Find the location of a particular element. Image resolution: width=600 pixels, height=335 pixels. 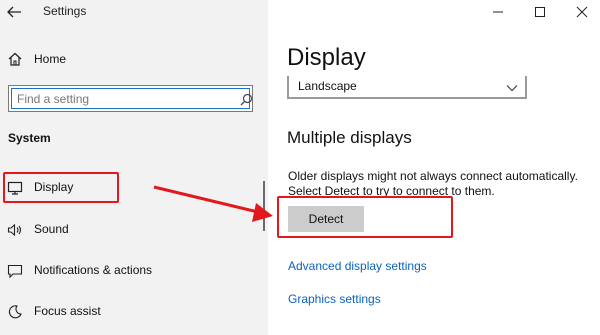

moon-icon is located at coordinates (15, 312).